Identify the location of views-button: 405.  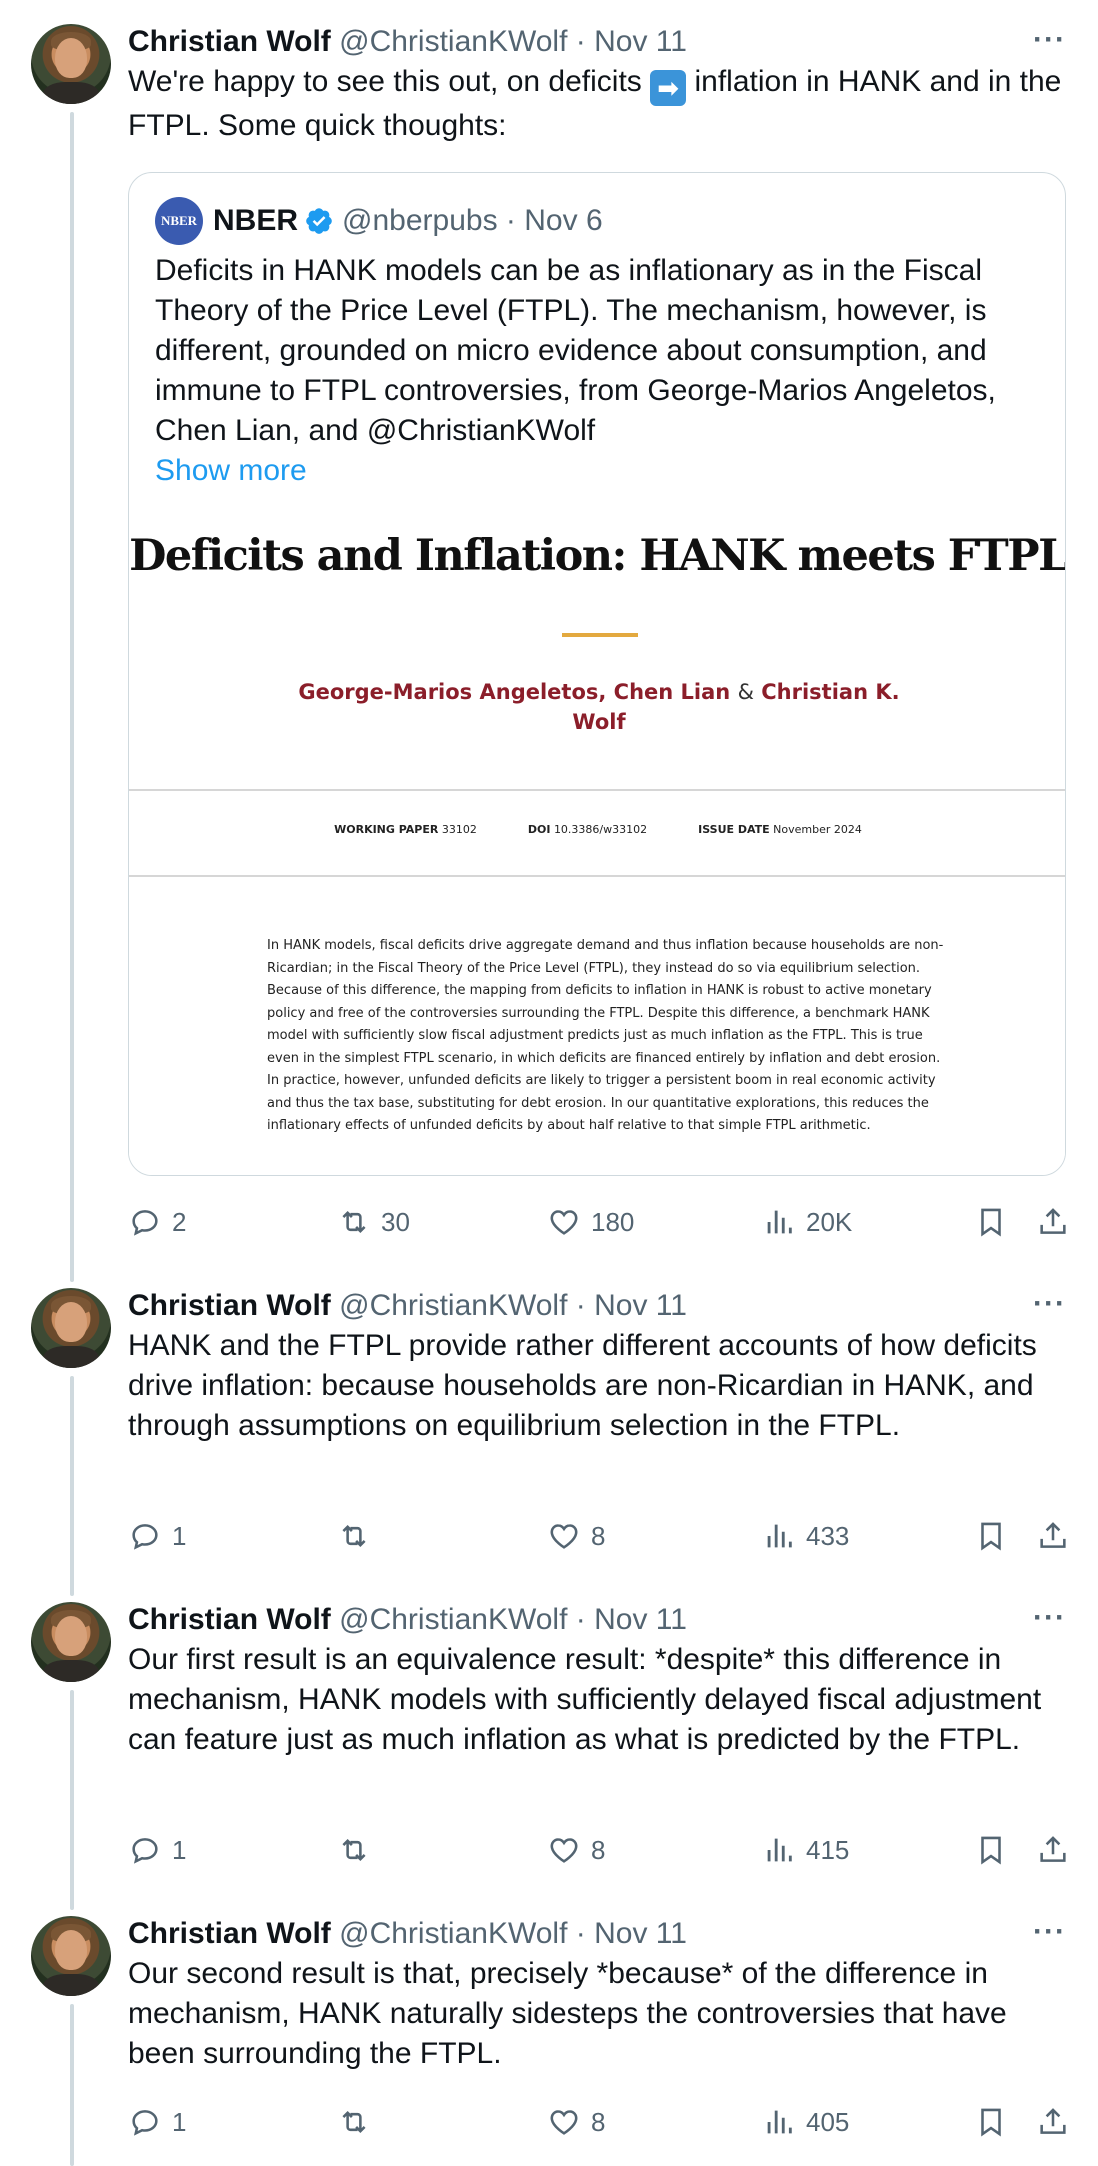
(805, 2122).